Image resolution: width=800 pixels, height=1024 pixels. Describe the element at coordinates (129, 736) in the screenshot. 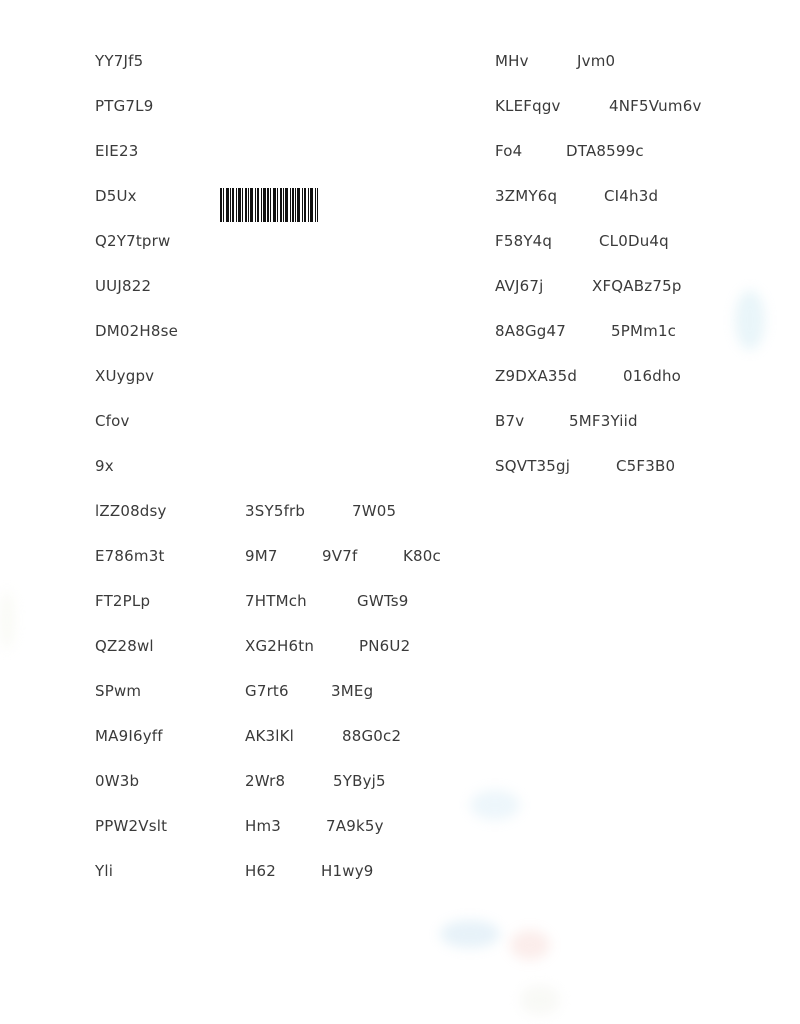

I see `code-cell: MA9I6yff` at that location.